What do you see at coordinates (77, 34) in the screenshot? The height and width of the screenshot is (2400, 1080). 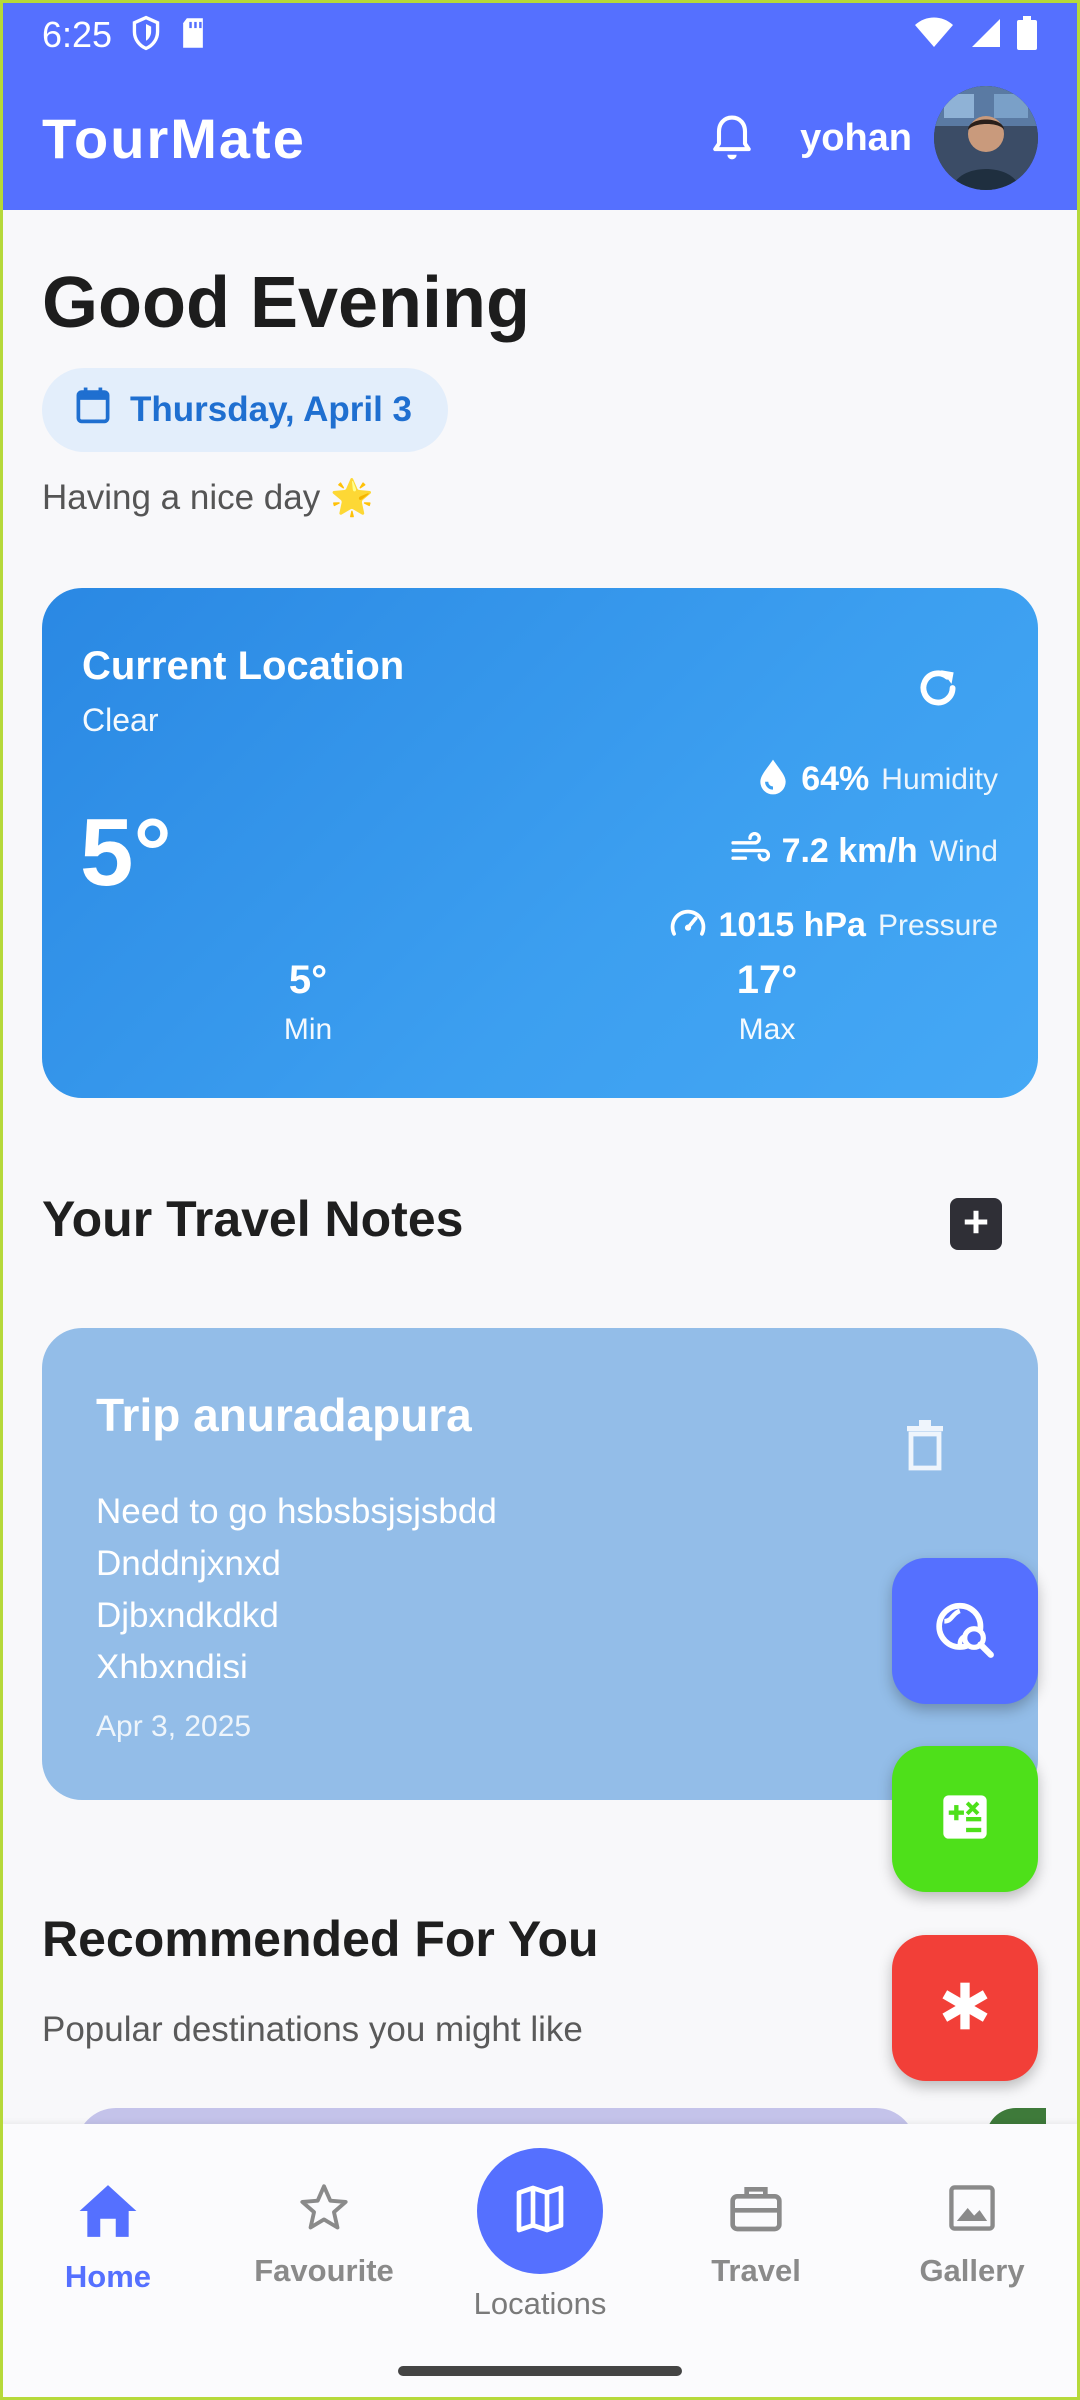 I see `status-time: 6:25` at bounding box center [77, 34].